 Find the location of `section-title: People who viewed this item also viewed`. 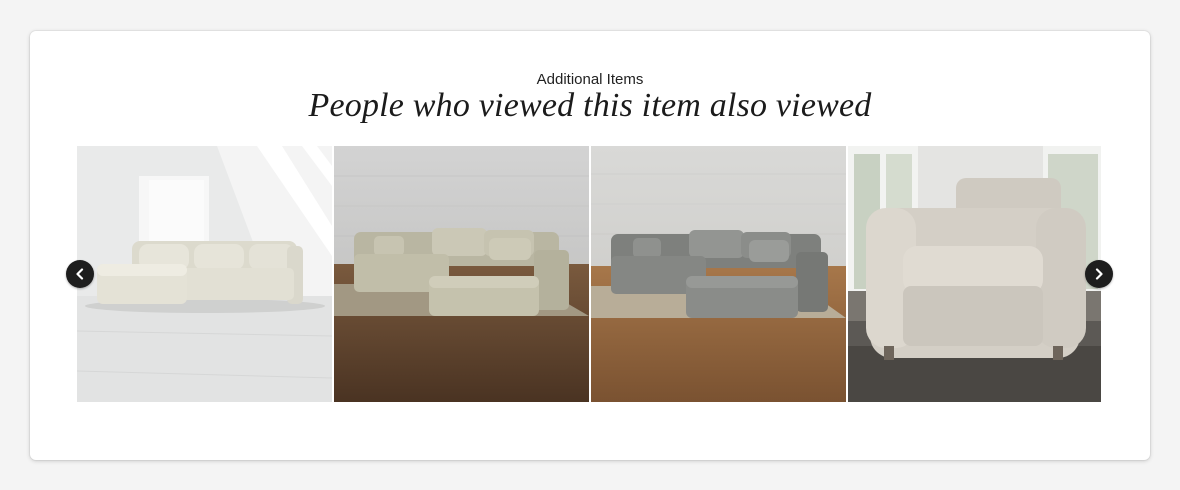

section-title: People who viewed this item also viewed is located at coordinates (590, 105).